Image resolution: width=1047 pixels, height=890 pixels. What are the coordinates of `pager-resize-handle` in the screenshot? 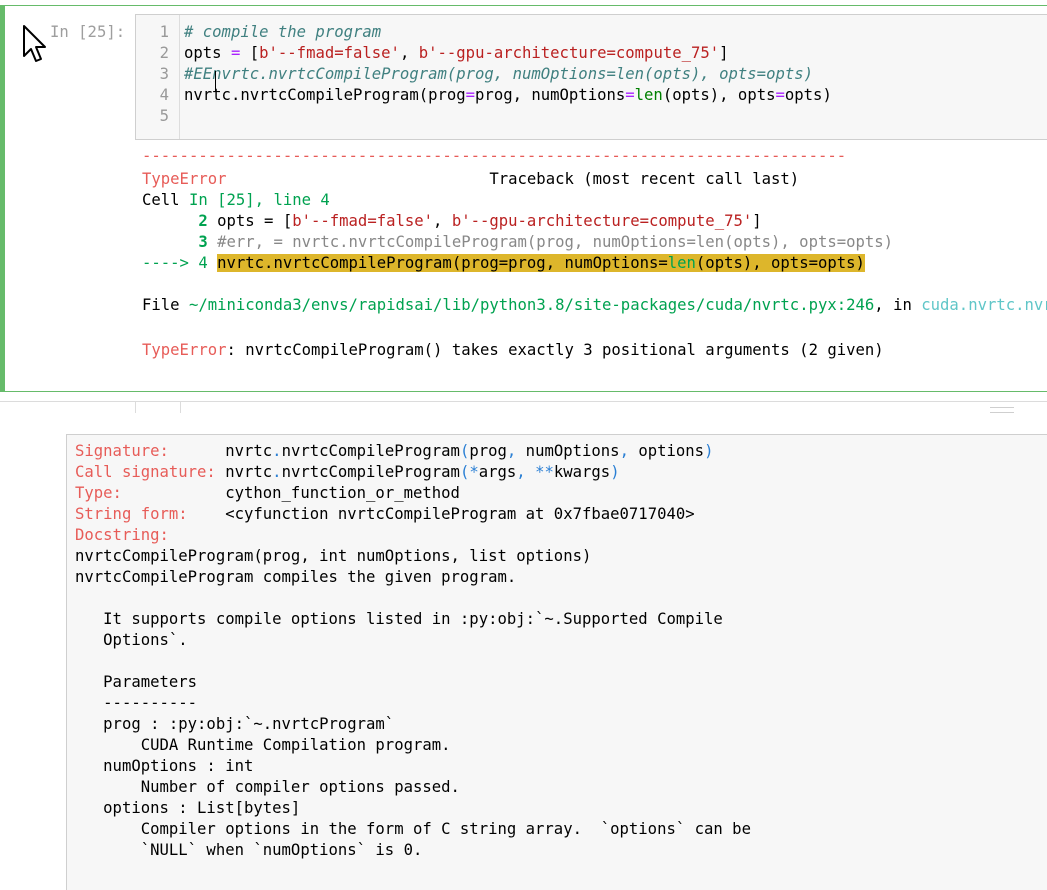 It's located at (1002, 410).